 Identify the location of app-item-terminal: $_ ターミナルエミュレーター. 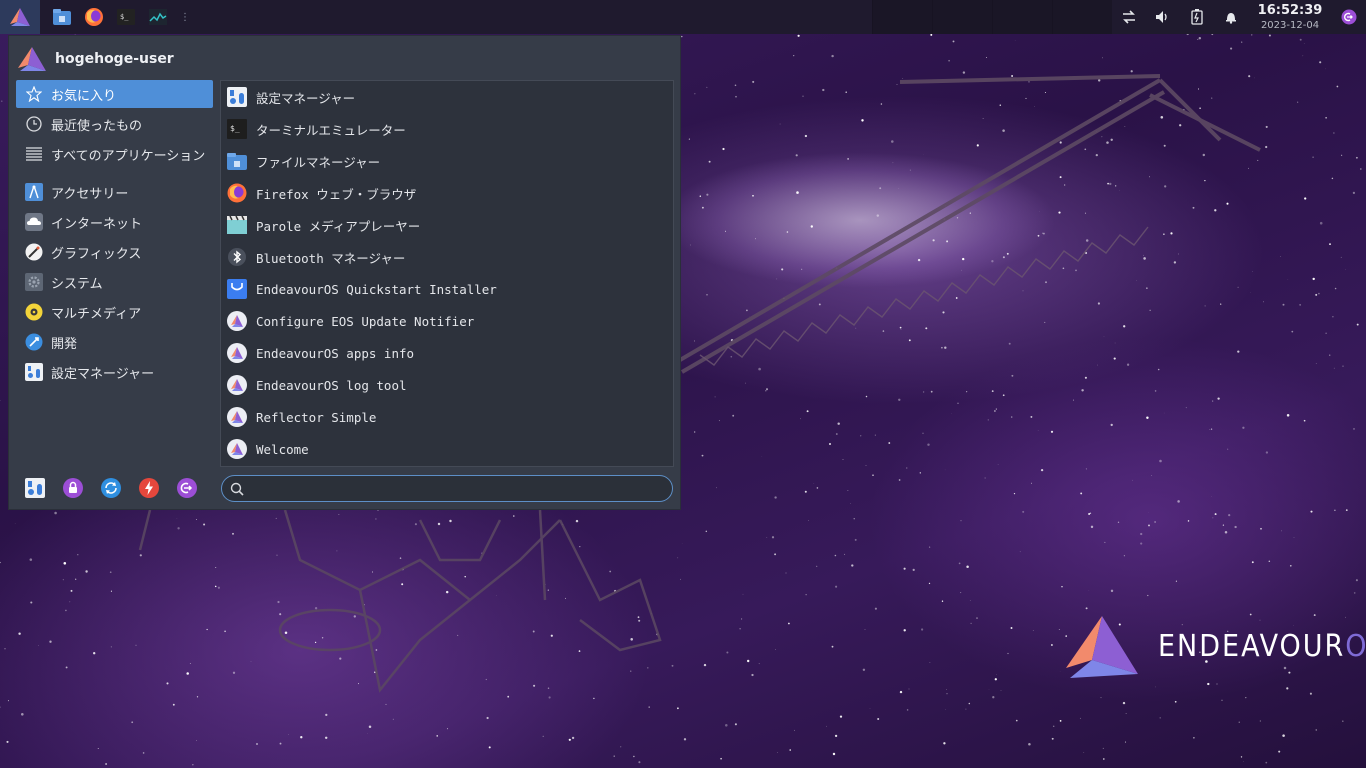
(447, 129).